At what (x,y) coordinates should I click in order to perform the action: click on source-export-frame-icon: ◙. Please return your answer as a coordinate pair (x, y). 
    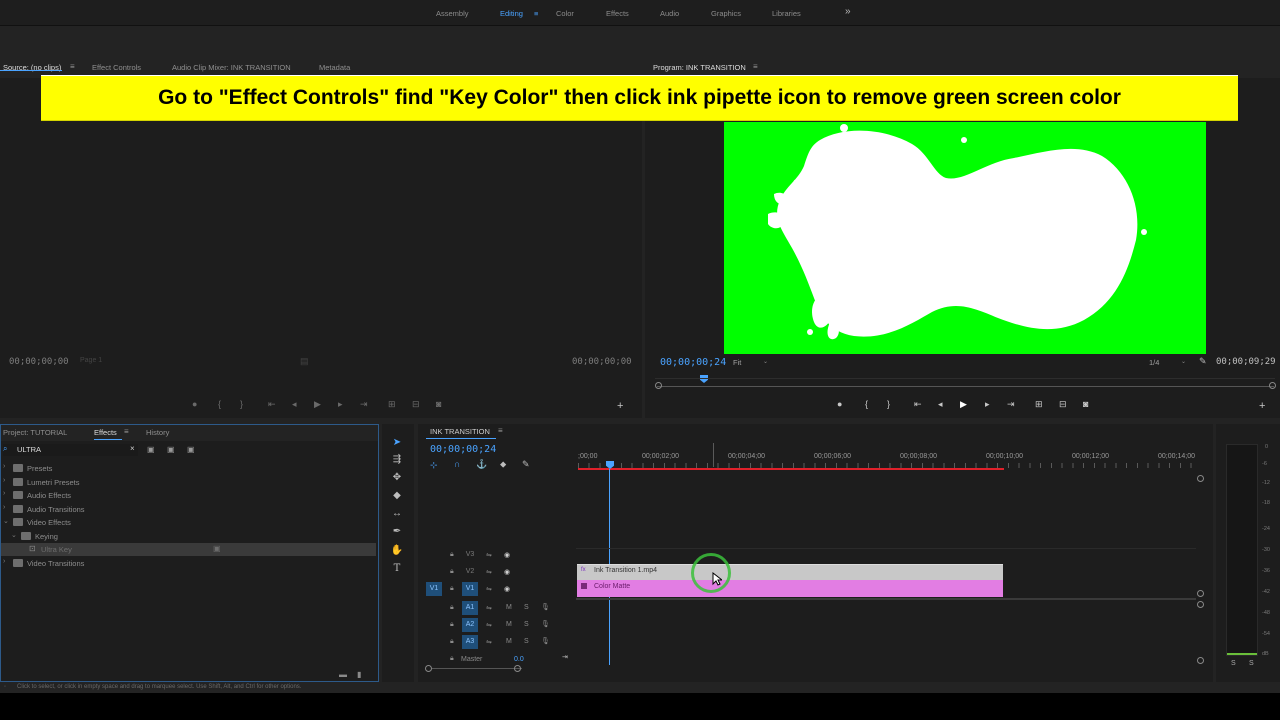
    Looking at the image, I should click on (438, 404).